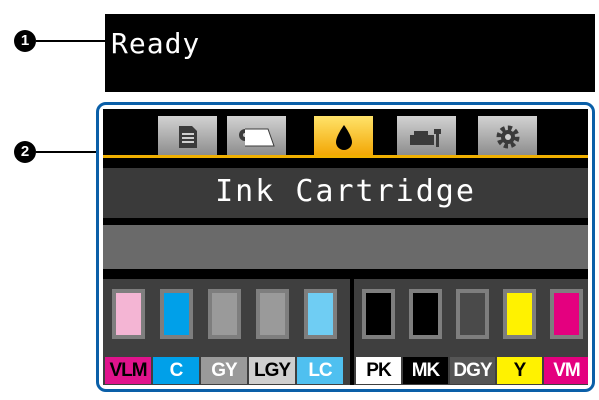 The image size is (599, 400). I want to click on paper-roll-icon, so click(256, 137).